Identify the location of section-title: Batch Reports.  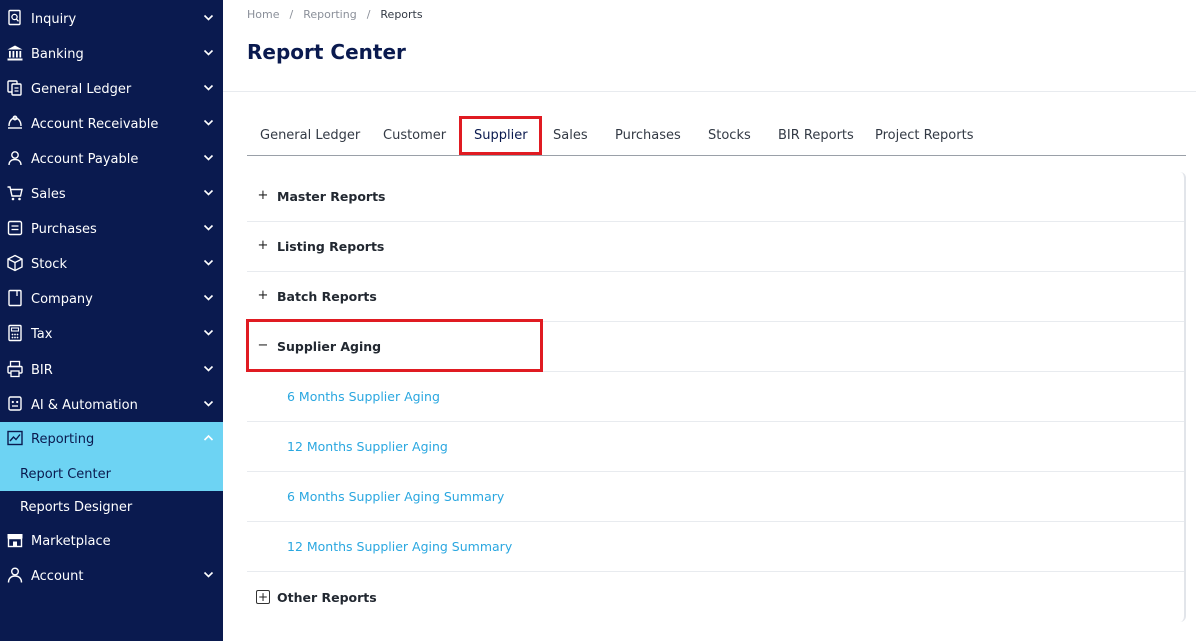
(327, 296).